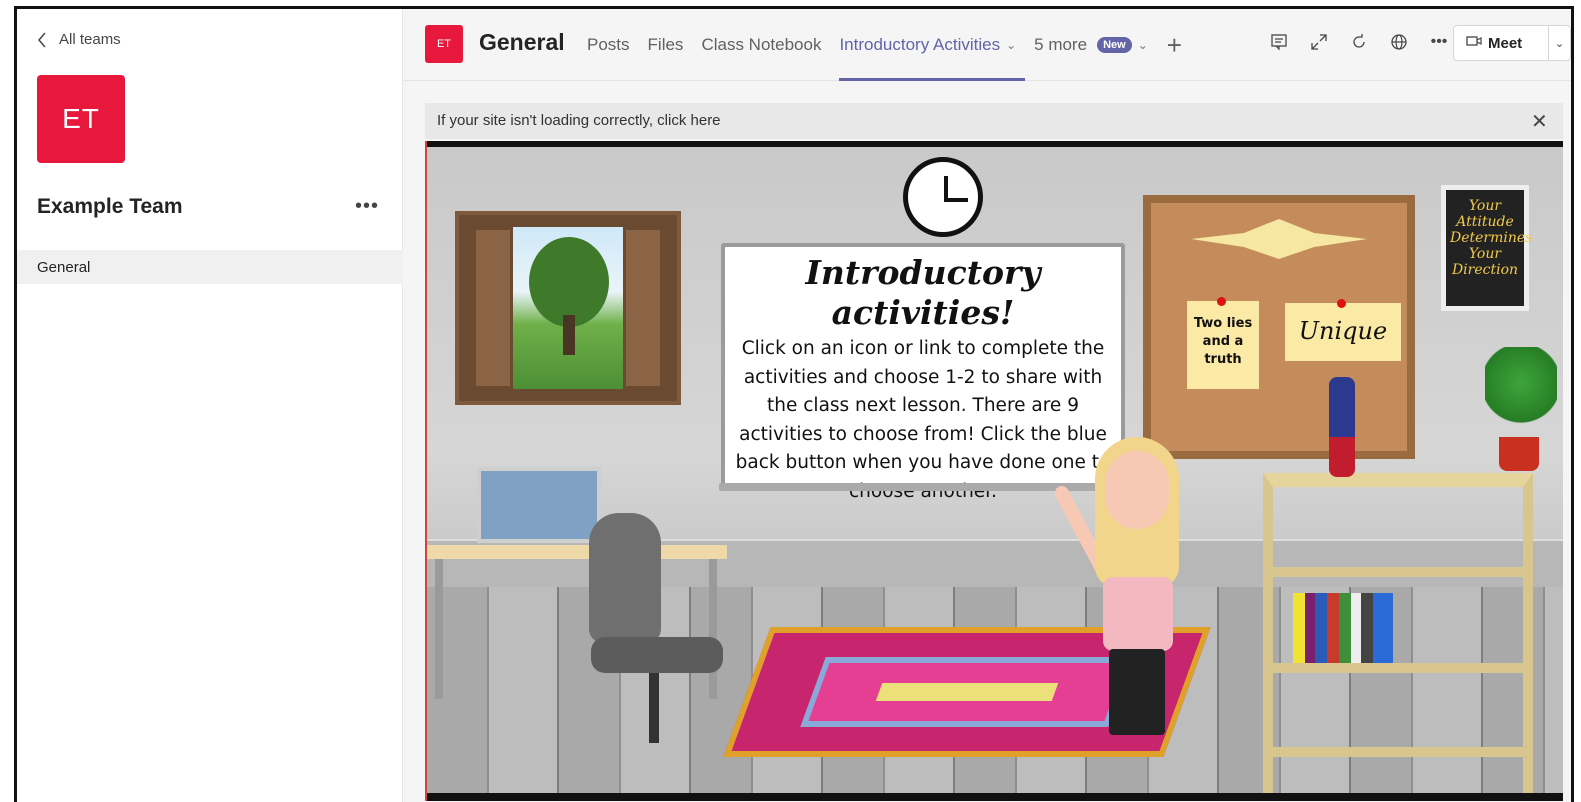  Describe the element at coordinates (1279, 239) in the screenshot. I see `star-banner` at that location.